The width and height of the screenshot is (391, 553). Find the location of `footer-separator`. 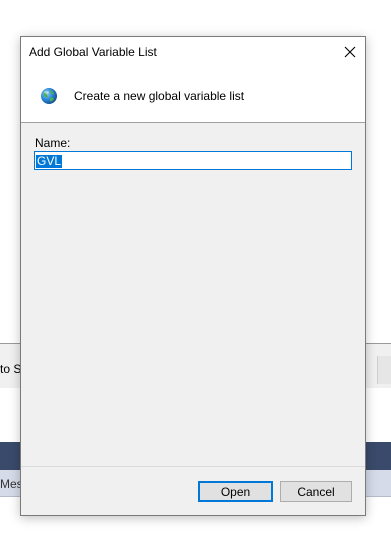

footer-separator is located at coordinates (193, 466).